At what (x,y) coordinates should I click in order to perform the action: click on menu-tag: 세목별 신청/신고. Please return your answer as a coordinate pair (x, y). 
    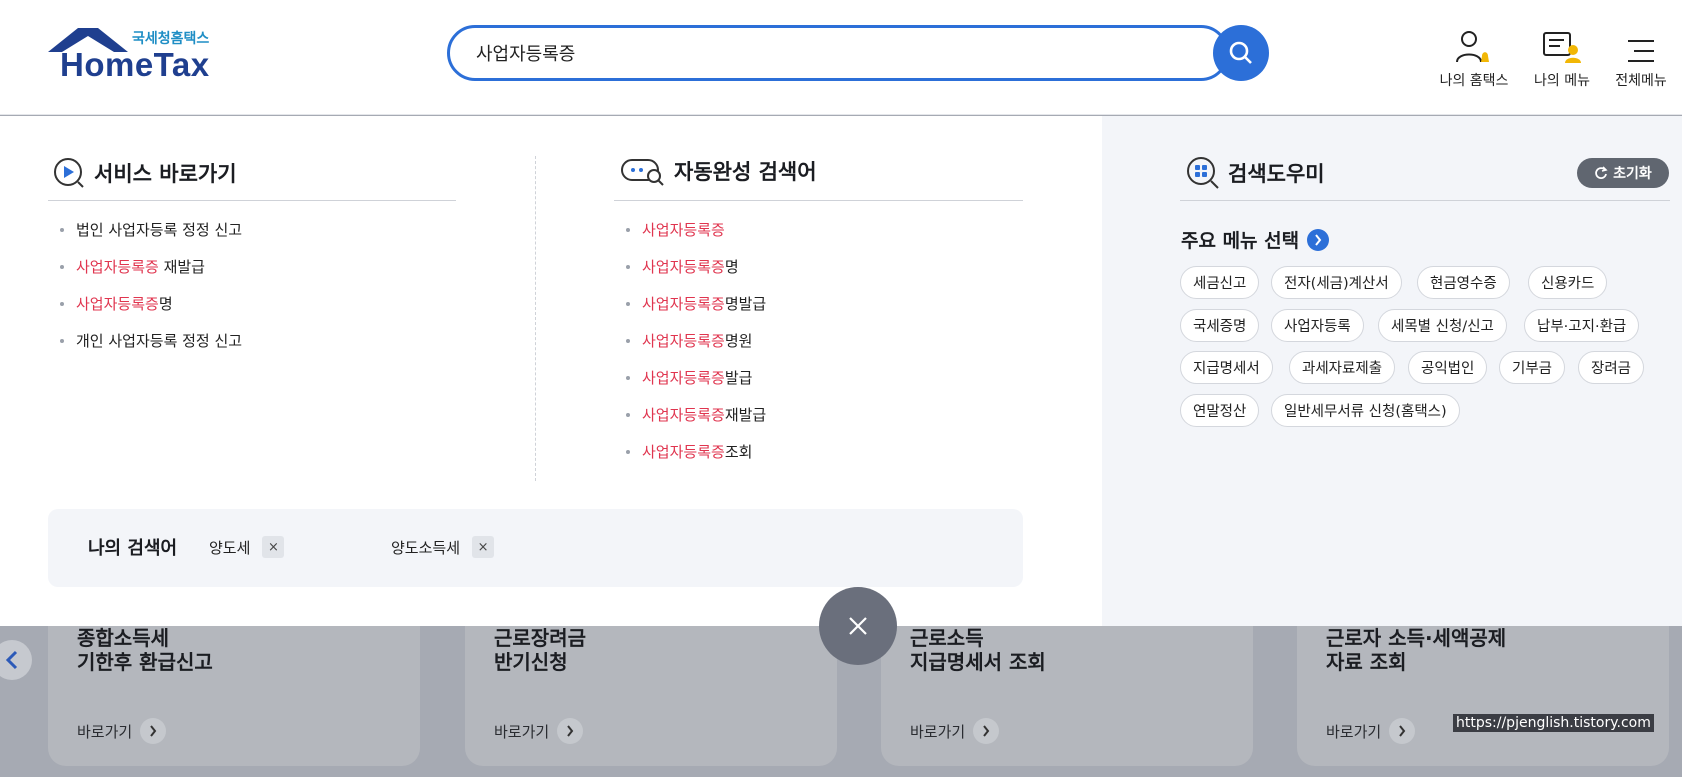
    Looking at the image, I should click on (1442, 325).